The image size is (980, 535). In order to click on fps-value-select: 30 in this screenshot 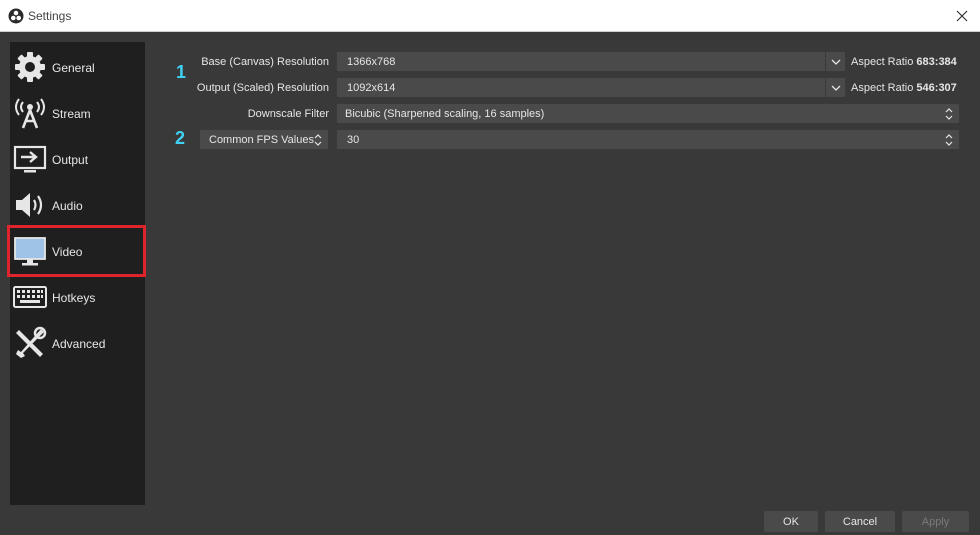, I will do `click(648, 139)`.